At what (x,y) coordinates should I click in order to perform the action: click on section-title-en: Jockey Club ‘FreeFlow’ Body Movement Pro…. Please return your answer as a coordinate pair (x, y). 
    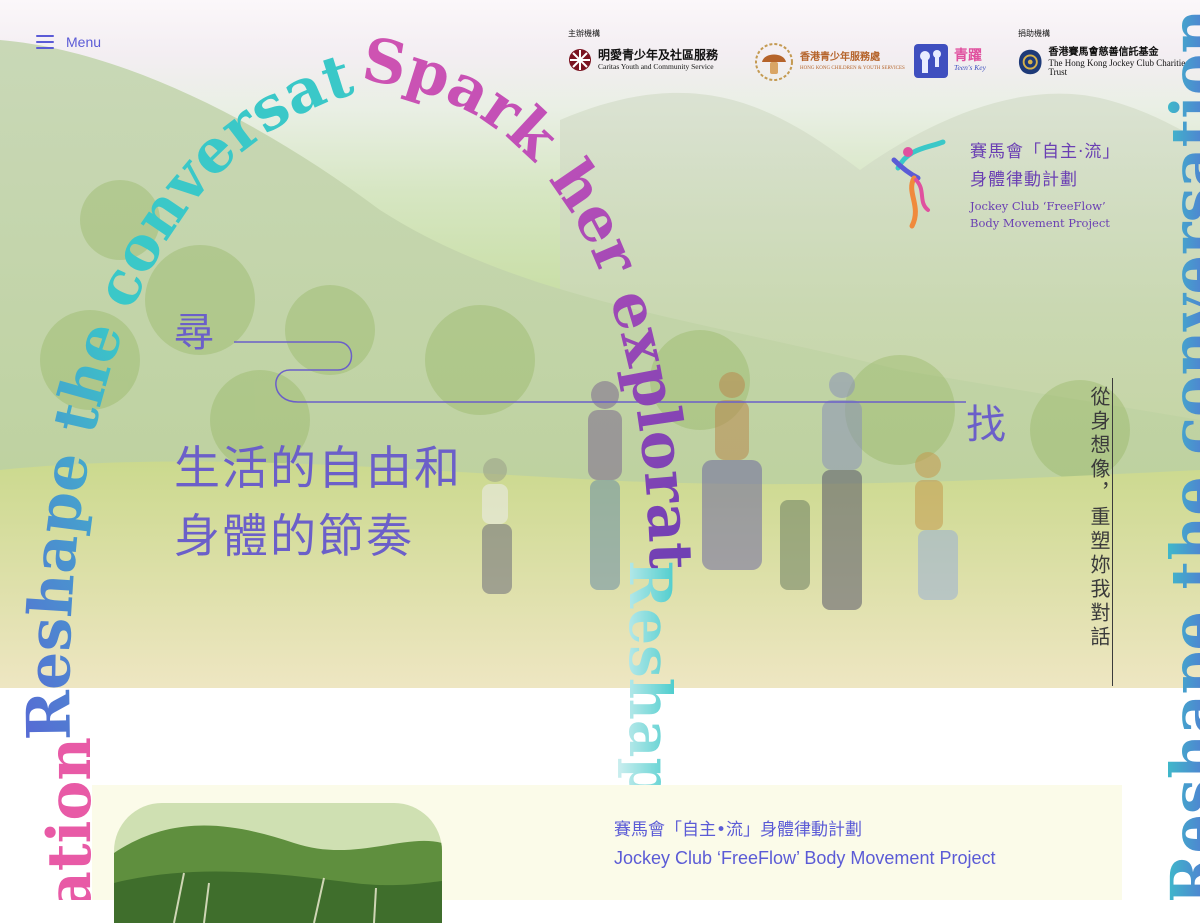
    Looking at the image, I should click on (805, 858).